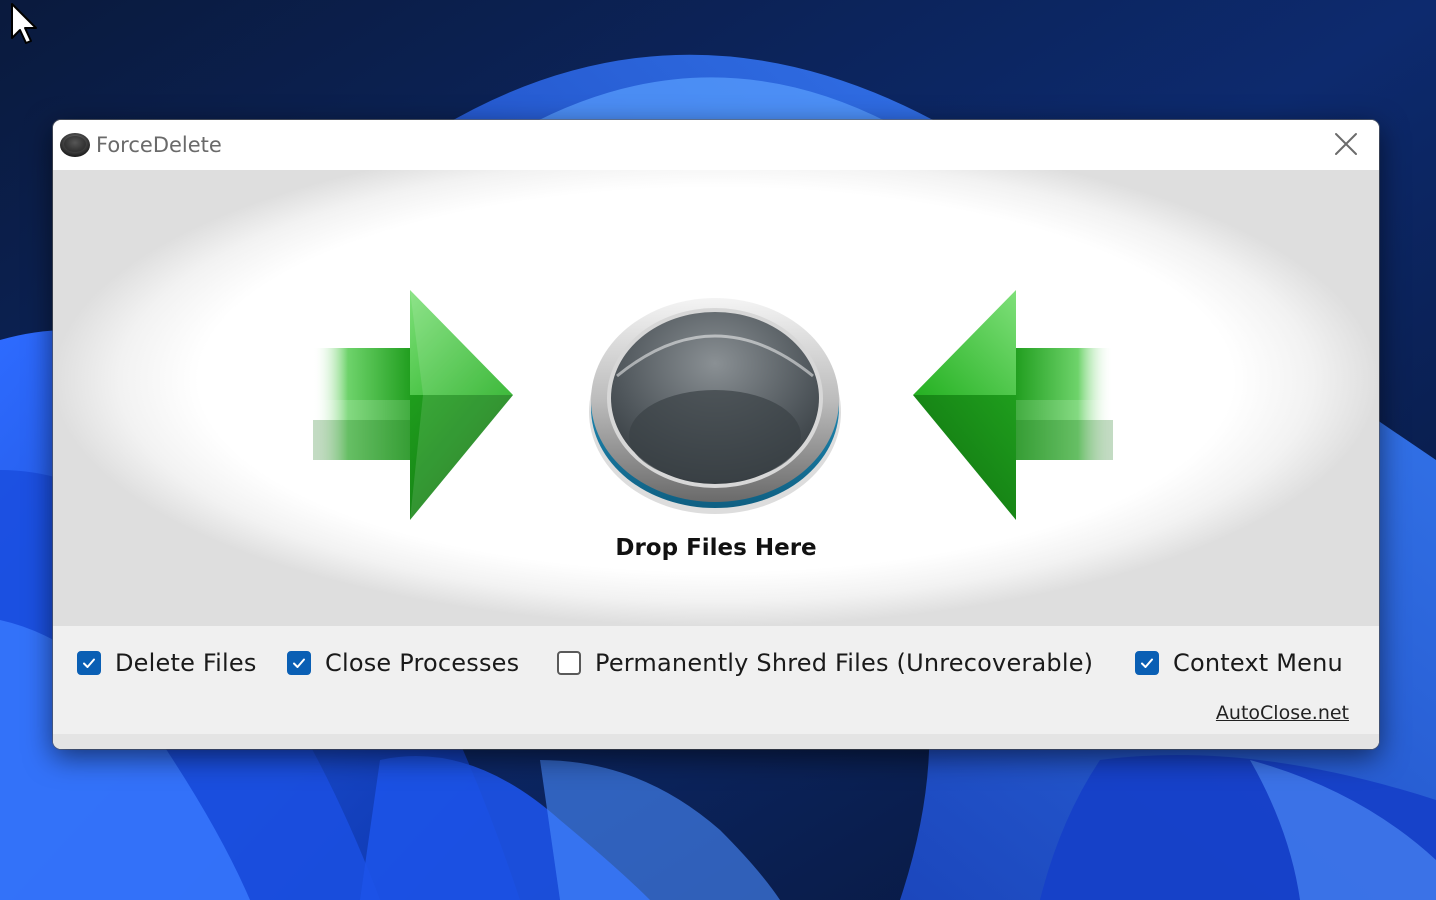 The image size is (1436, 900). I want to click on green-arrow-left-icon, so click(1013, 405).